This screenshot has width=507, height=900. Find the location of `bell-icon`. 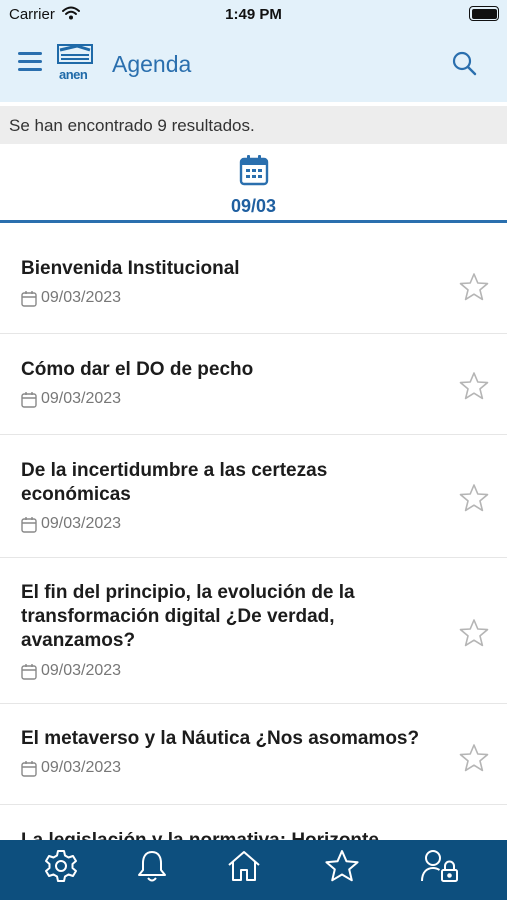

bell-icon is located at coordinates (152, 866).